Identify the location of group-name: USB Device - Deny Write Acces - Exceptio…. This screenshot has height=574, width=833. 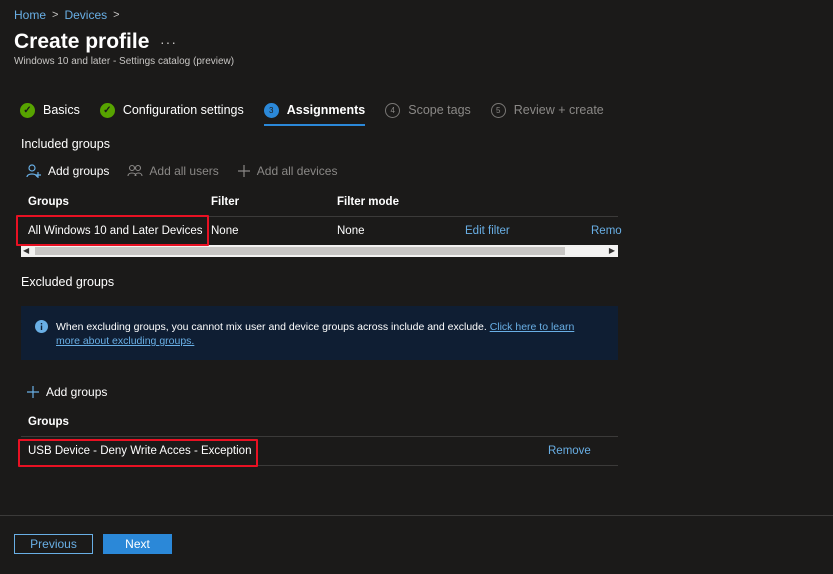
(140, 451).